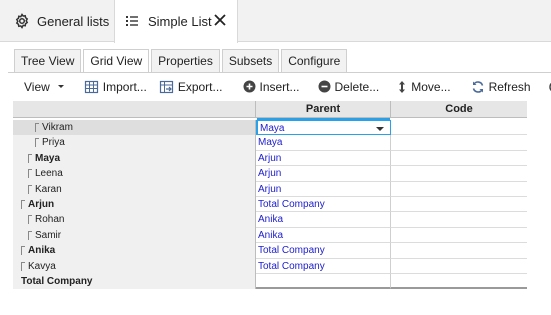  Describe the element at coordinates (48, 60) in the screenshot. I see `tab-tree-view: Tree View` at that location.